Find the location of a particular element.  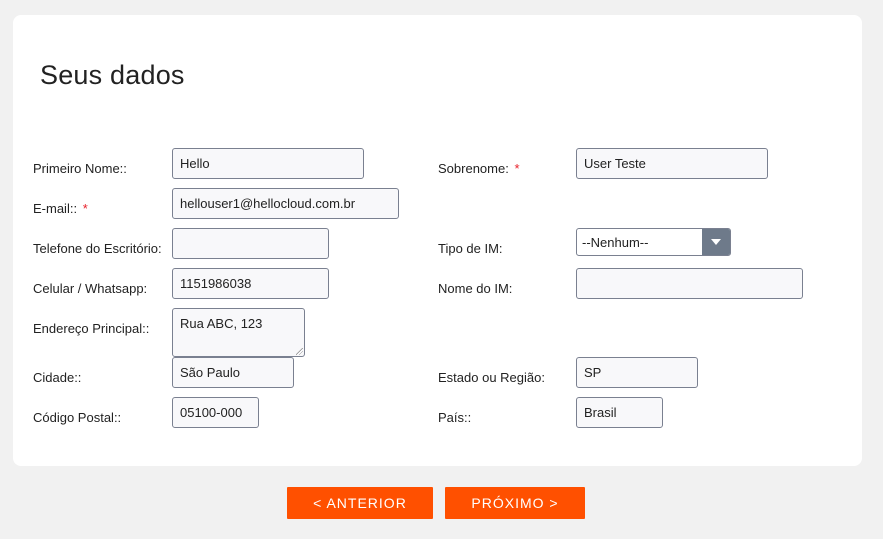

im-type-selected-value: --Nenhum-- is located at coordinates (615, 242).